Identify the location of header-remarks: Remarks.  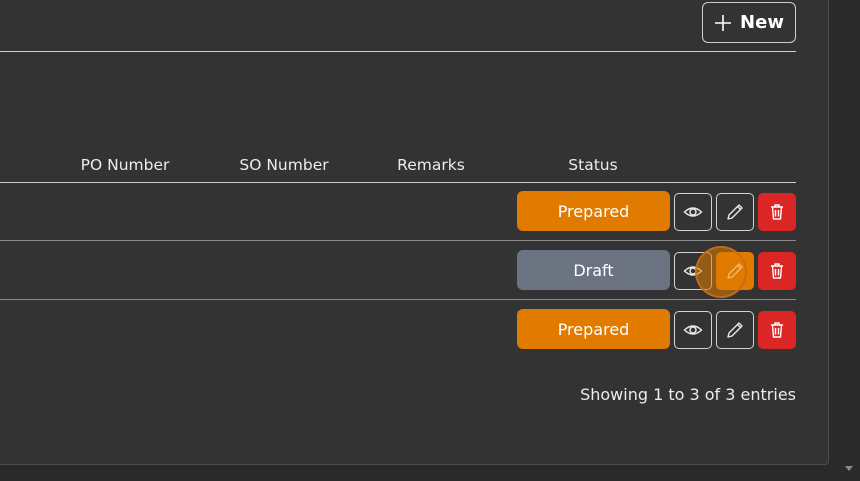
(431, 165).